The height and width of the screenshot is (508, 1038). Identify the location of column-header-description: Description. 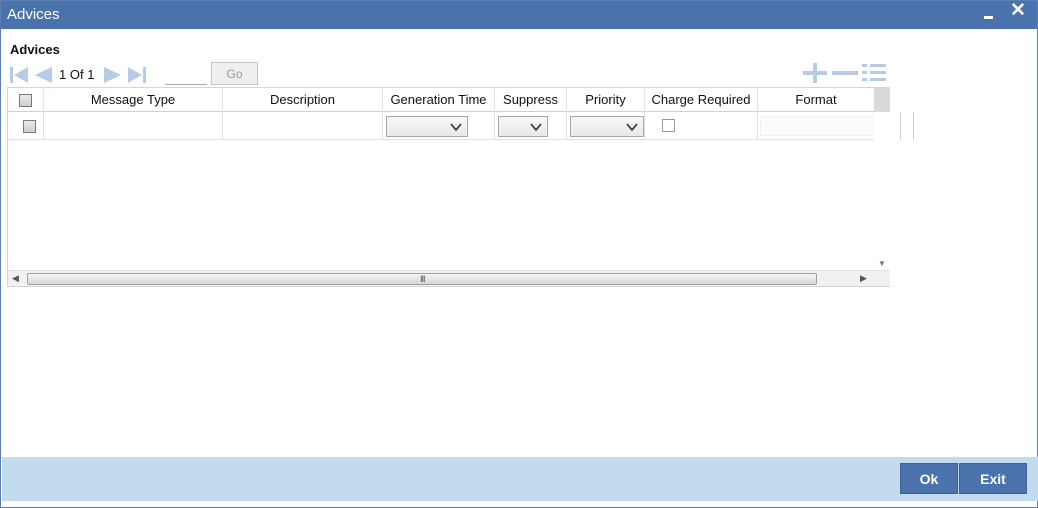
(303, 100).